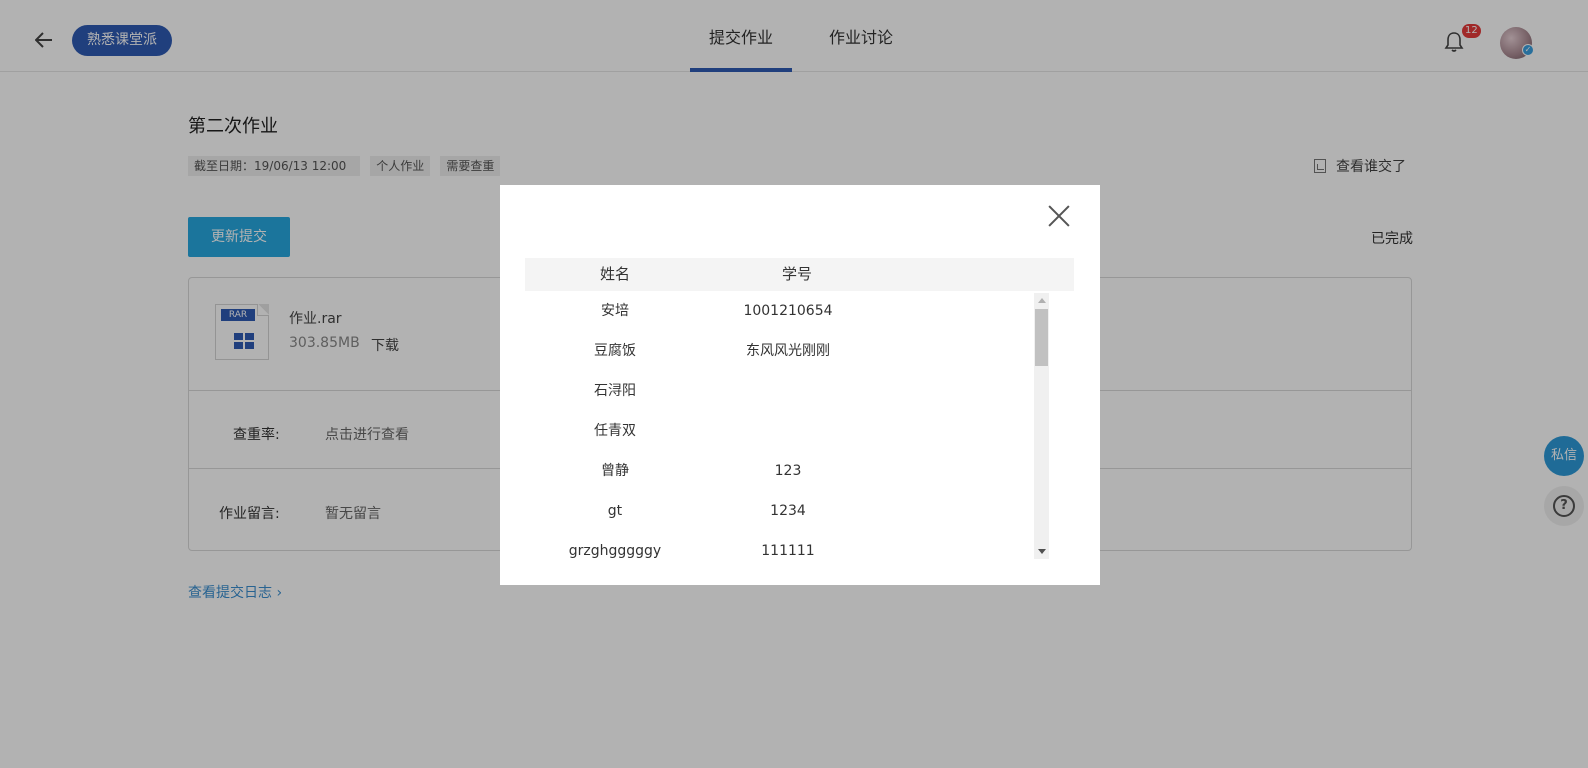 This screenshot has height=768, width=1588. I want to click on cell-name: 石浔阳, so click(615, 391).